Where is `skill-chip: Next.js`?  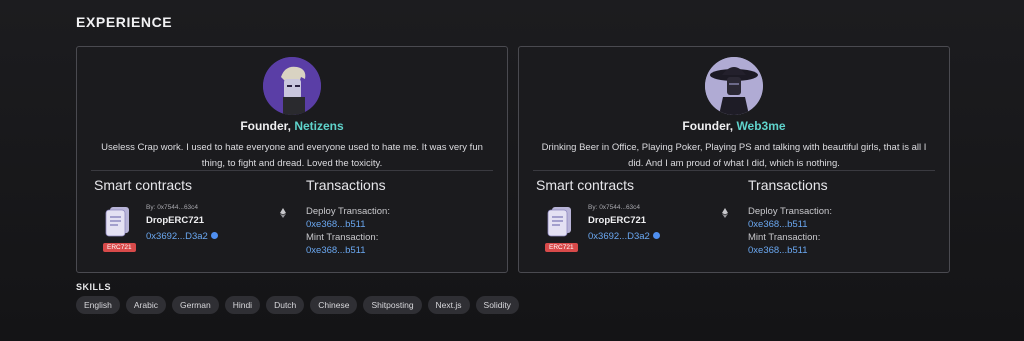 skill-chip: Next.js is located at coordinates (448, 305).